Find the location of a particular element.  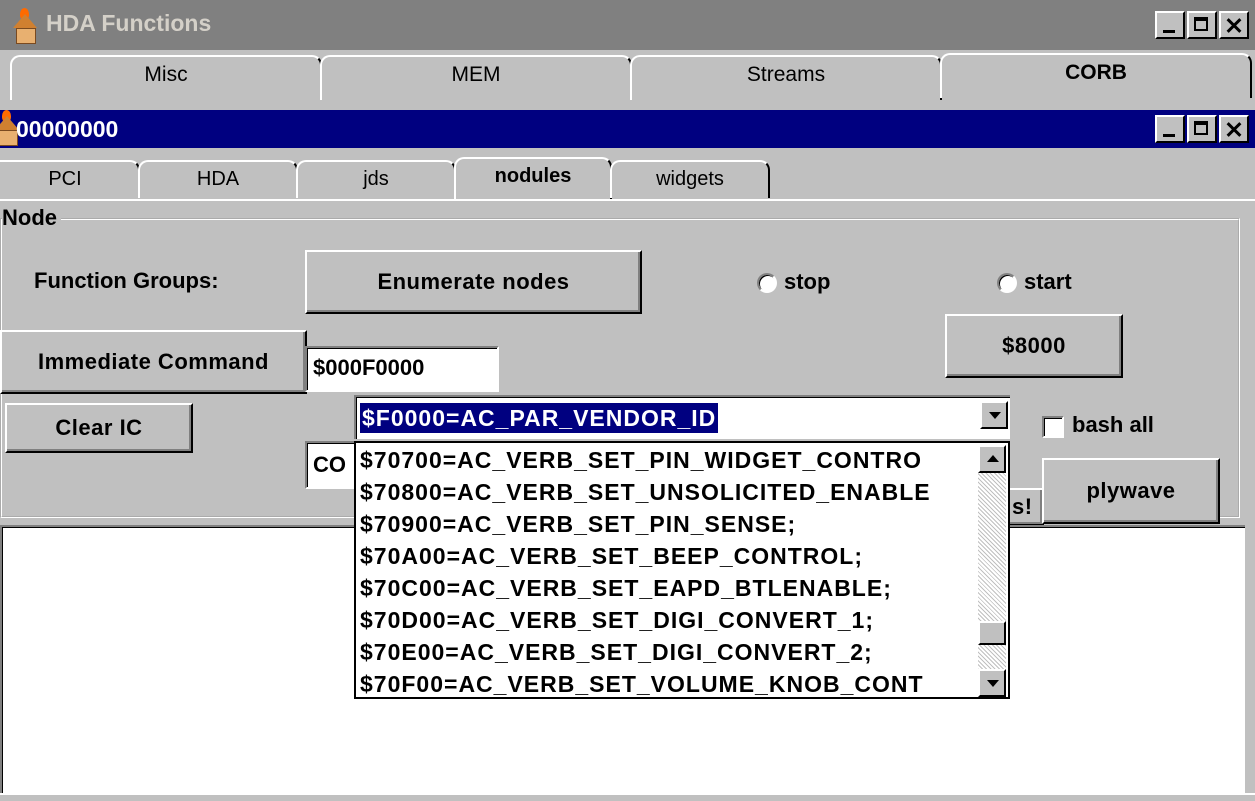

tab-nodules: nodules is located at coordinates (533, 179).